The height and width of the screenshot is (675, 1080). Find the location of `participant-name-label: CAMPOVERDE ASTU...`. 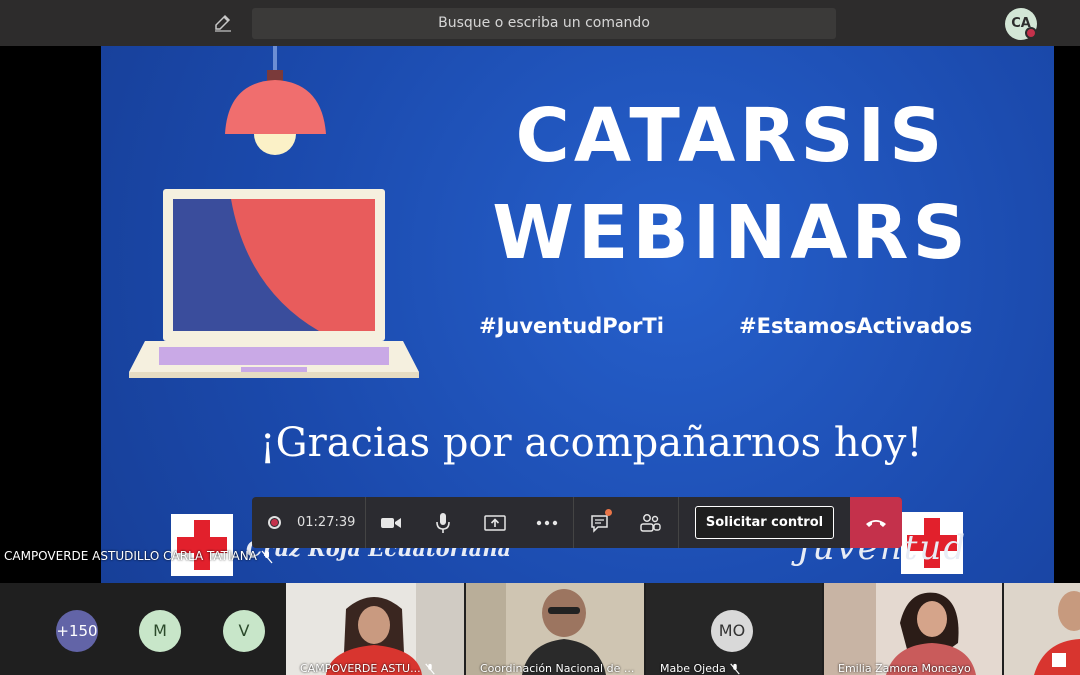

participant-name-label: CAMPOVERDE ASTU... is located at coordinates (368, 668).